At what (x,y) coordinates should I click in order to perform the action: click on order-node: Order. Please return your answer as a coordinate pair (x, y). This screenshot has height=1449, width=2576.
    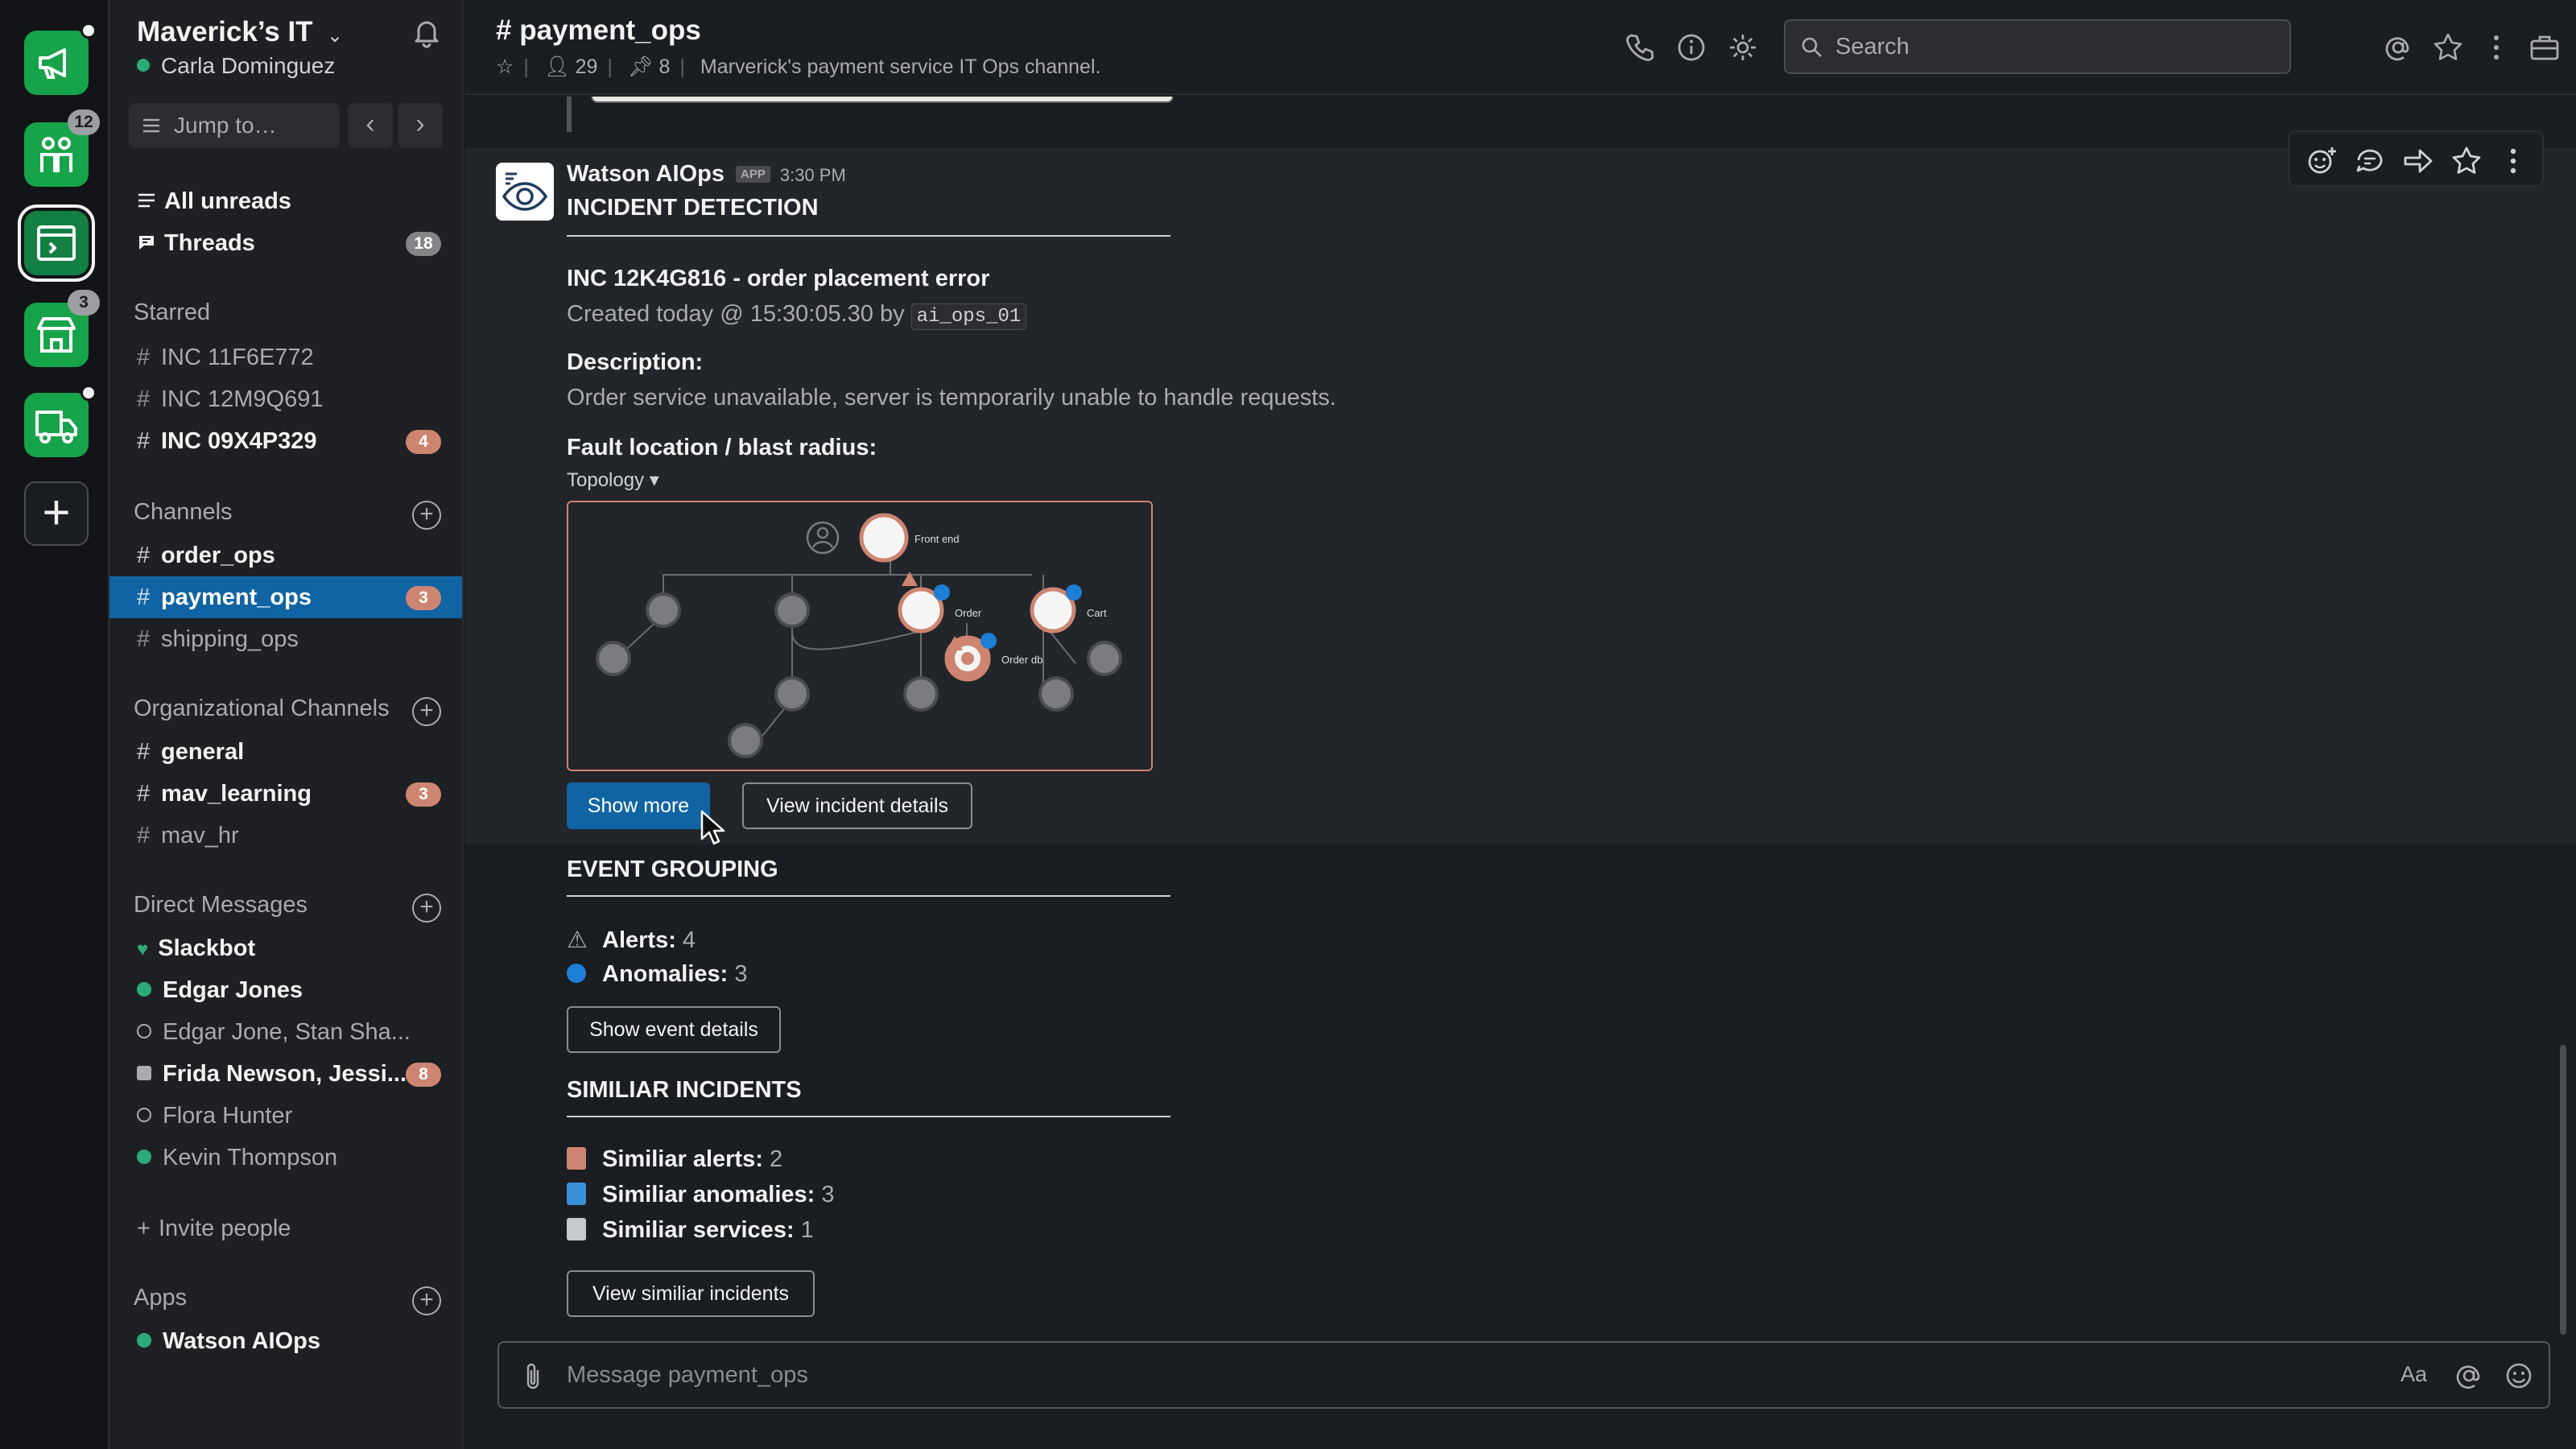
    Looking at the image, I should click on (940, 603).